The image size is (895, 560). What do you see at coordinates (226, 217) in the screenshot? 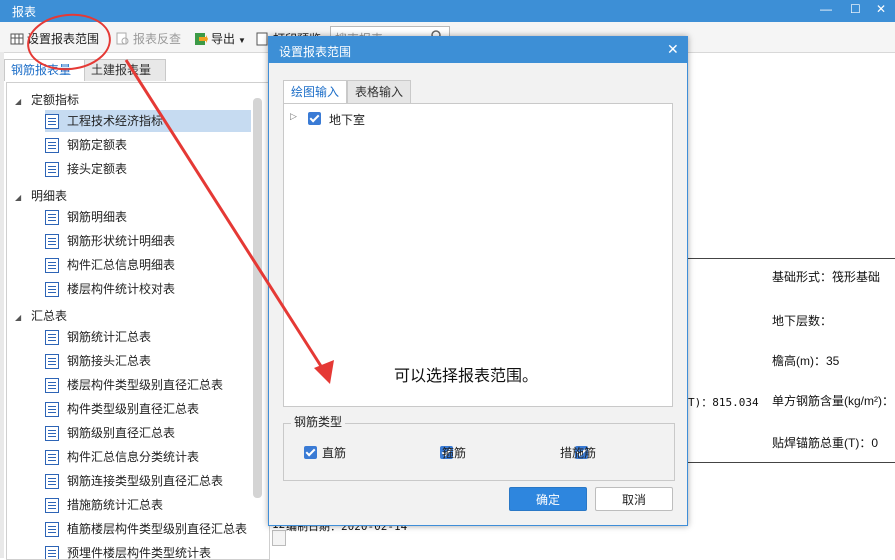
I see `arrow-line` at bounding box center [226, 217].